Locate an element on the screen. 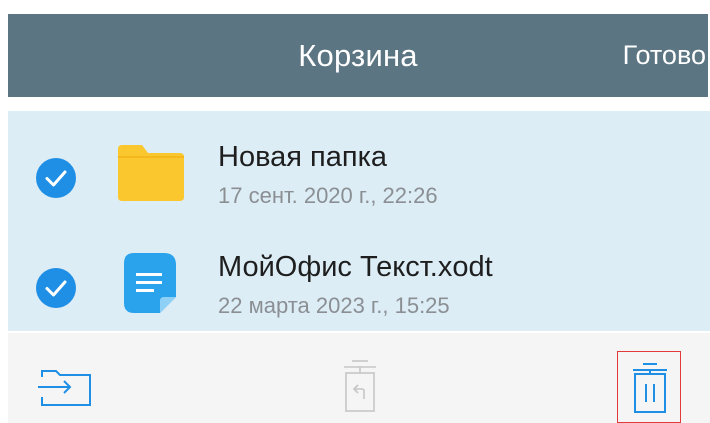  file-name: МойОфис Текст.xodt is located at coordinates (355, 267).